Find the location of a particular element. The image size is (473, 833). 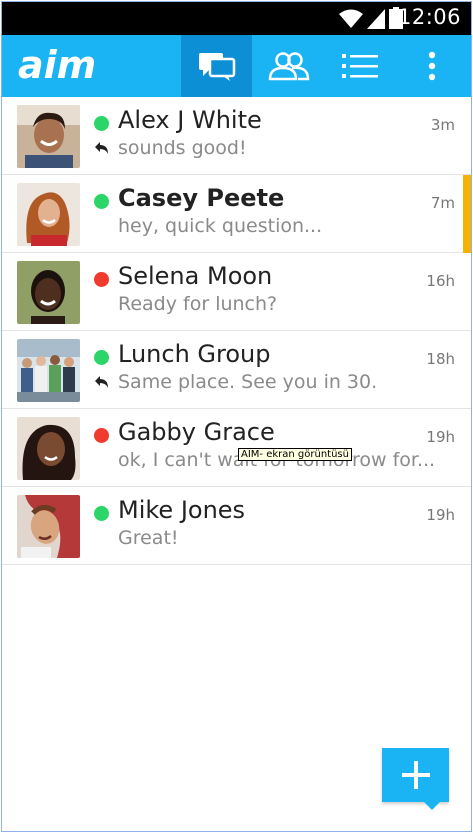

contact-name: Lunch Group is located at coordinates (194, 354).